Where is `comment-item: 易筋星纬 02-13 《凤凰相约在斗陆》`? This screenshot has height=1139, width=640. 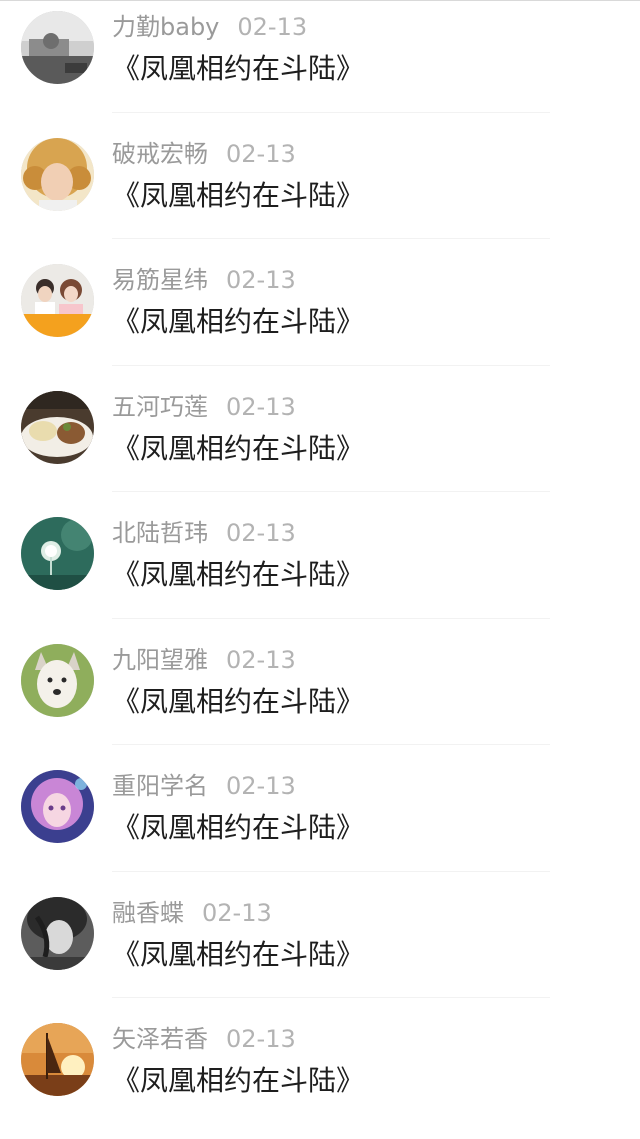 comment-item: 易筋星纬 02-13 《凤凰相约在斗陆》 is located at coordinates (320, 316).